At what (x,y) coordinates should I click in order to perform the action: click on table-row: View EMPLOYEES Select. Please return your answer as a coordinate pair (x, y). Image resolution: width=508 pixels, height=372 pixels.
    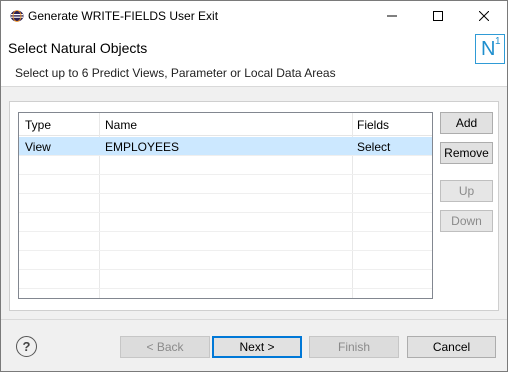
    Looking at the image, I should click on (225, 146).